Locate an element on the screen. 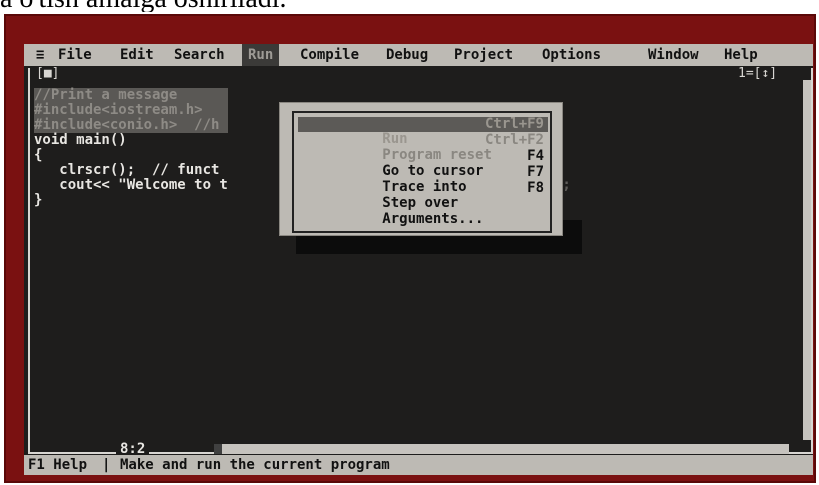 The height and width of the screenshot is (485, 819). menu-debug: Debug is located at coordinates (407, 55).